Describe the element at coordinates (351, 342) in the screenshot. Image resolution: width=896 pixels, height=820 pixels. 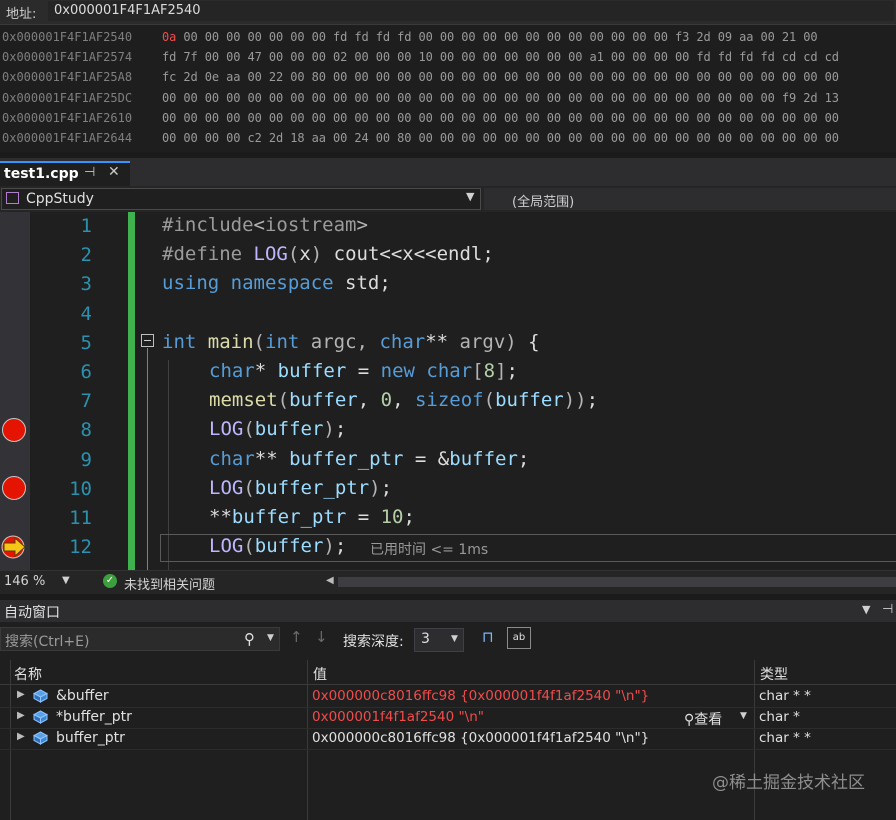
I see `code-line-5: int main(int argc, char** argv) {` at that location.